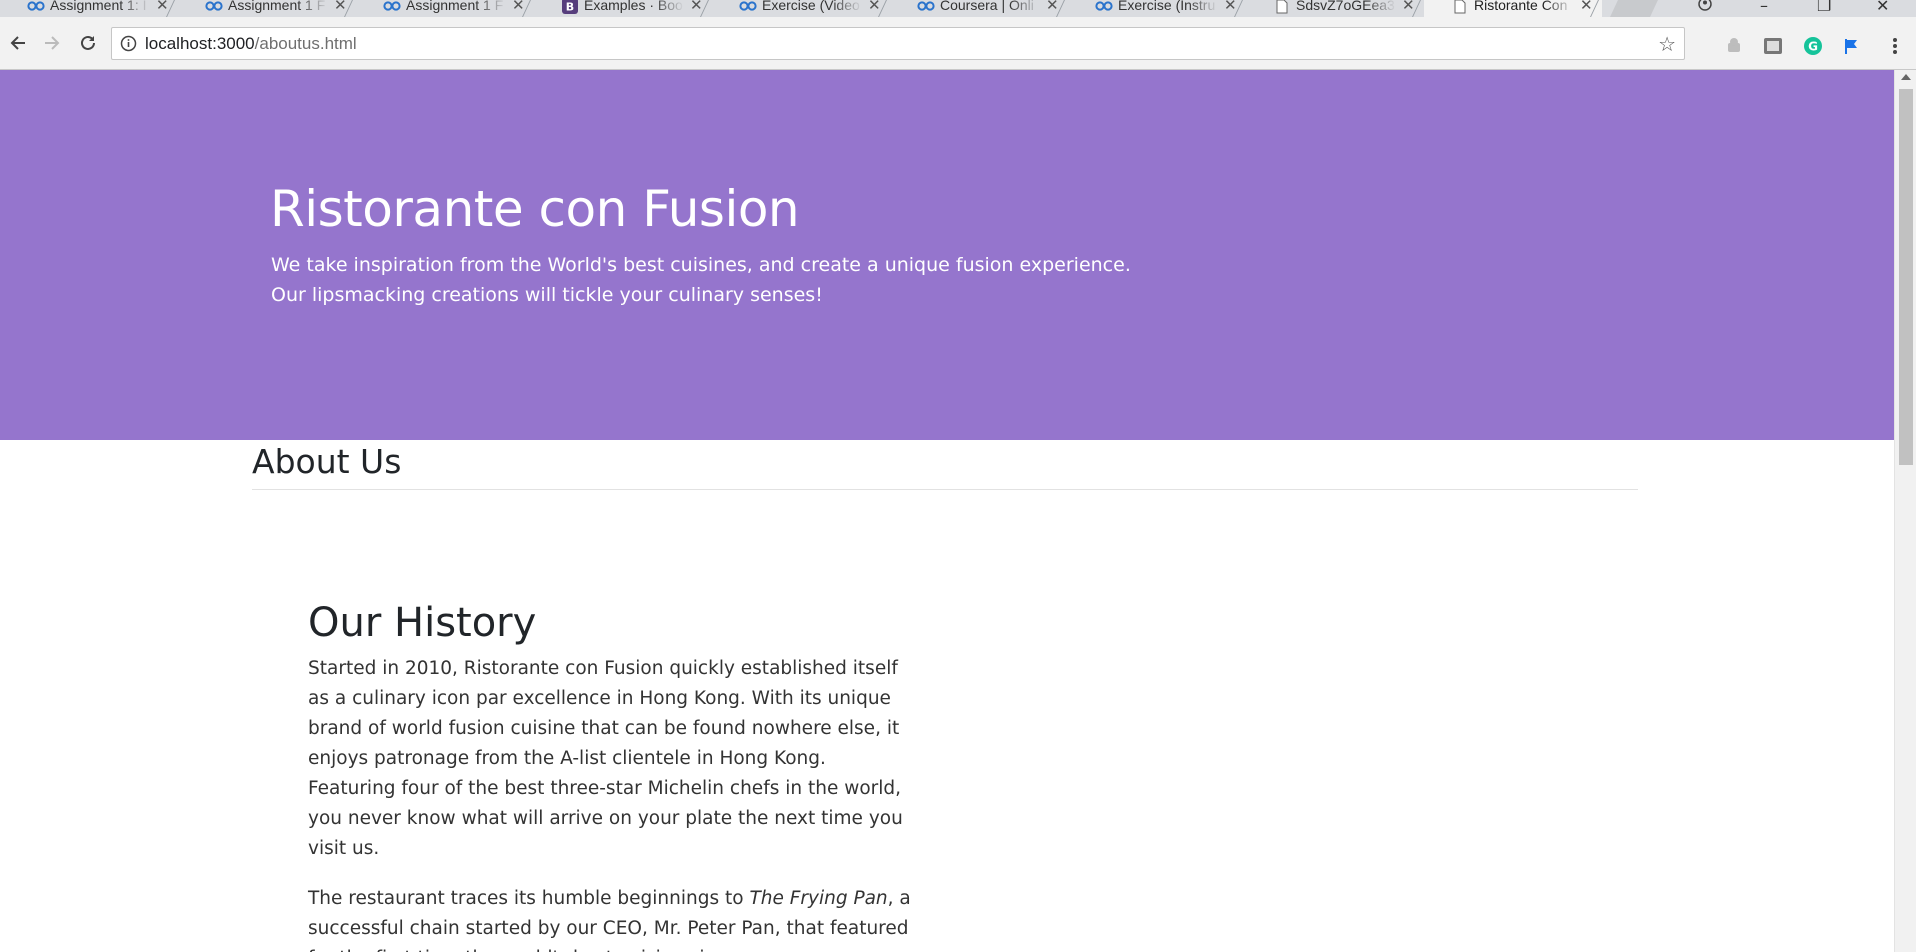 The width and height of the screenshot is (1916, 952). Describe the element at coordinates (1634, 8) in the screenshot. I see `new-tab-button` at that location.